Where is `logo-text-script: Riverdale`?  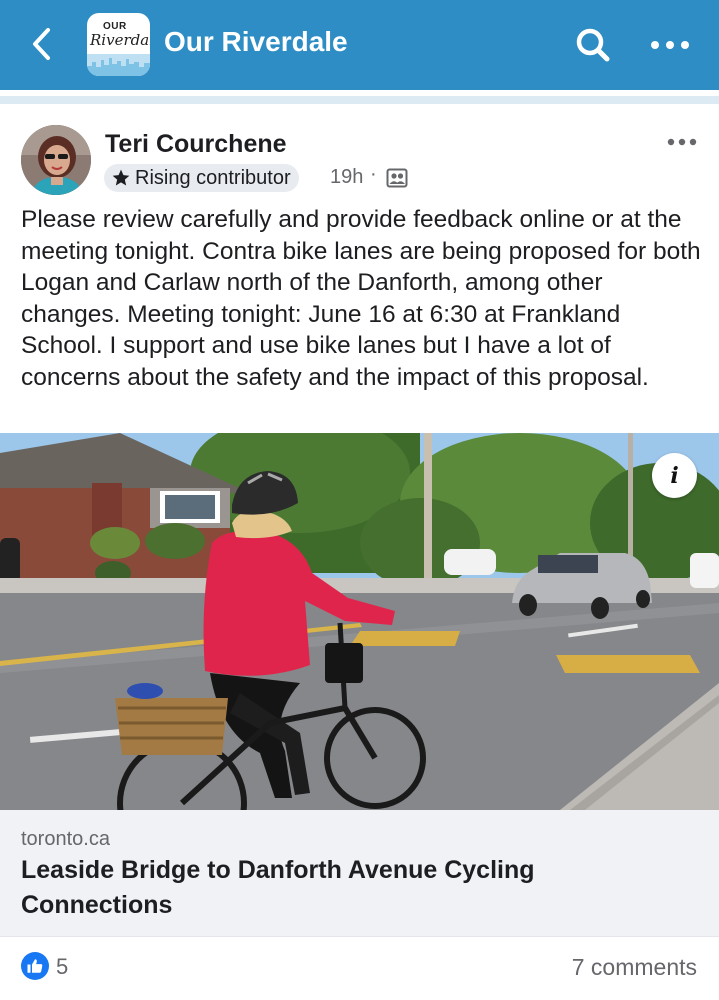 logo-text-script: Riverdale is located at coordinates (120, 40).